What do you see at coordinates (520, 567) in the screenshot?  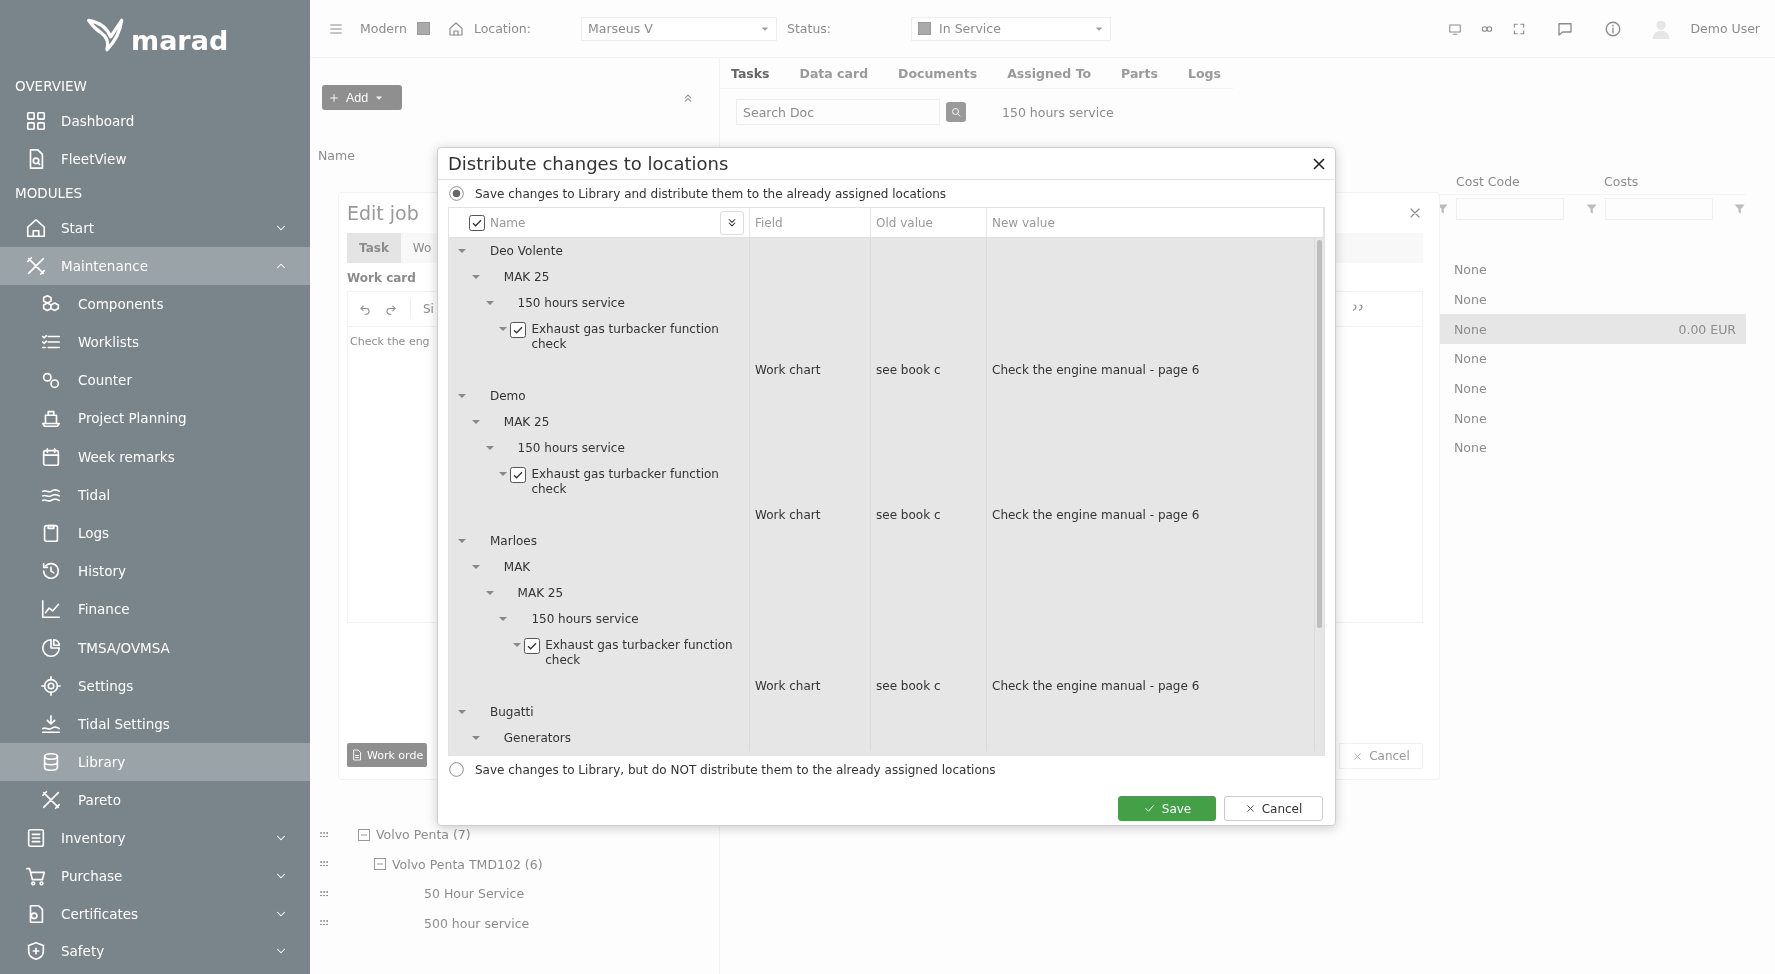 I see `tree-item: MAK` at bounding box center [520, 567].